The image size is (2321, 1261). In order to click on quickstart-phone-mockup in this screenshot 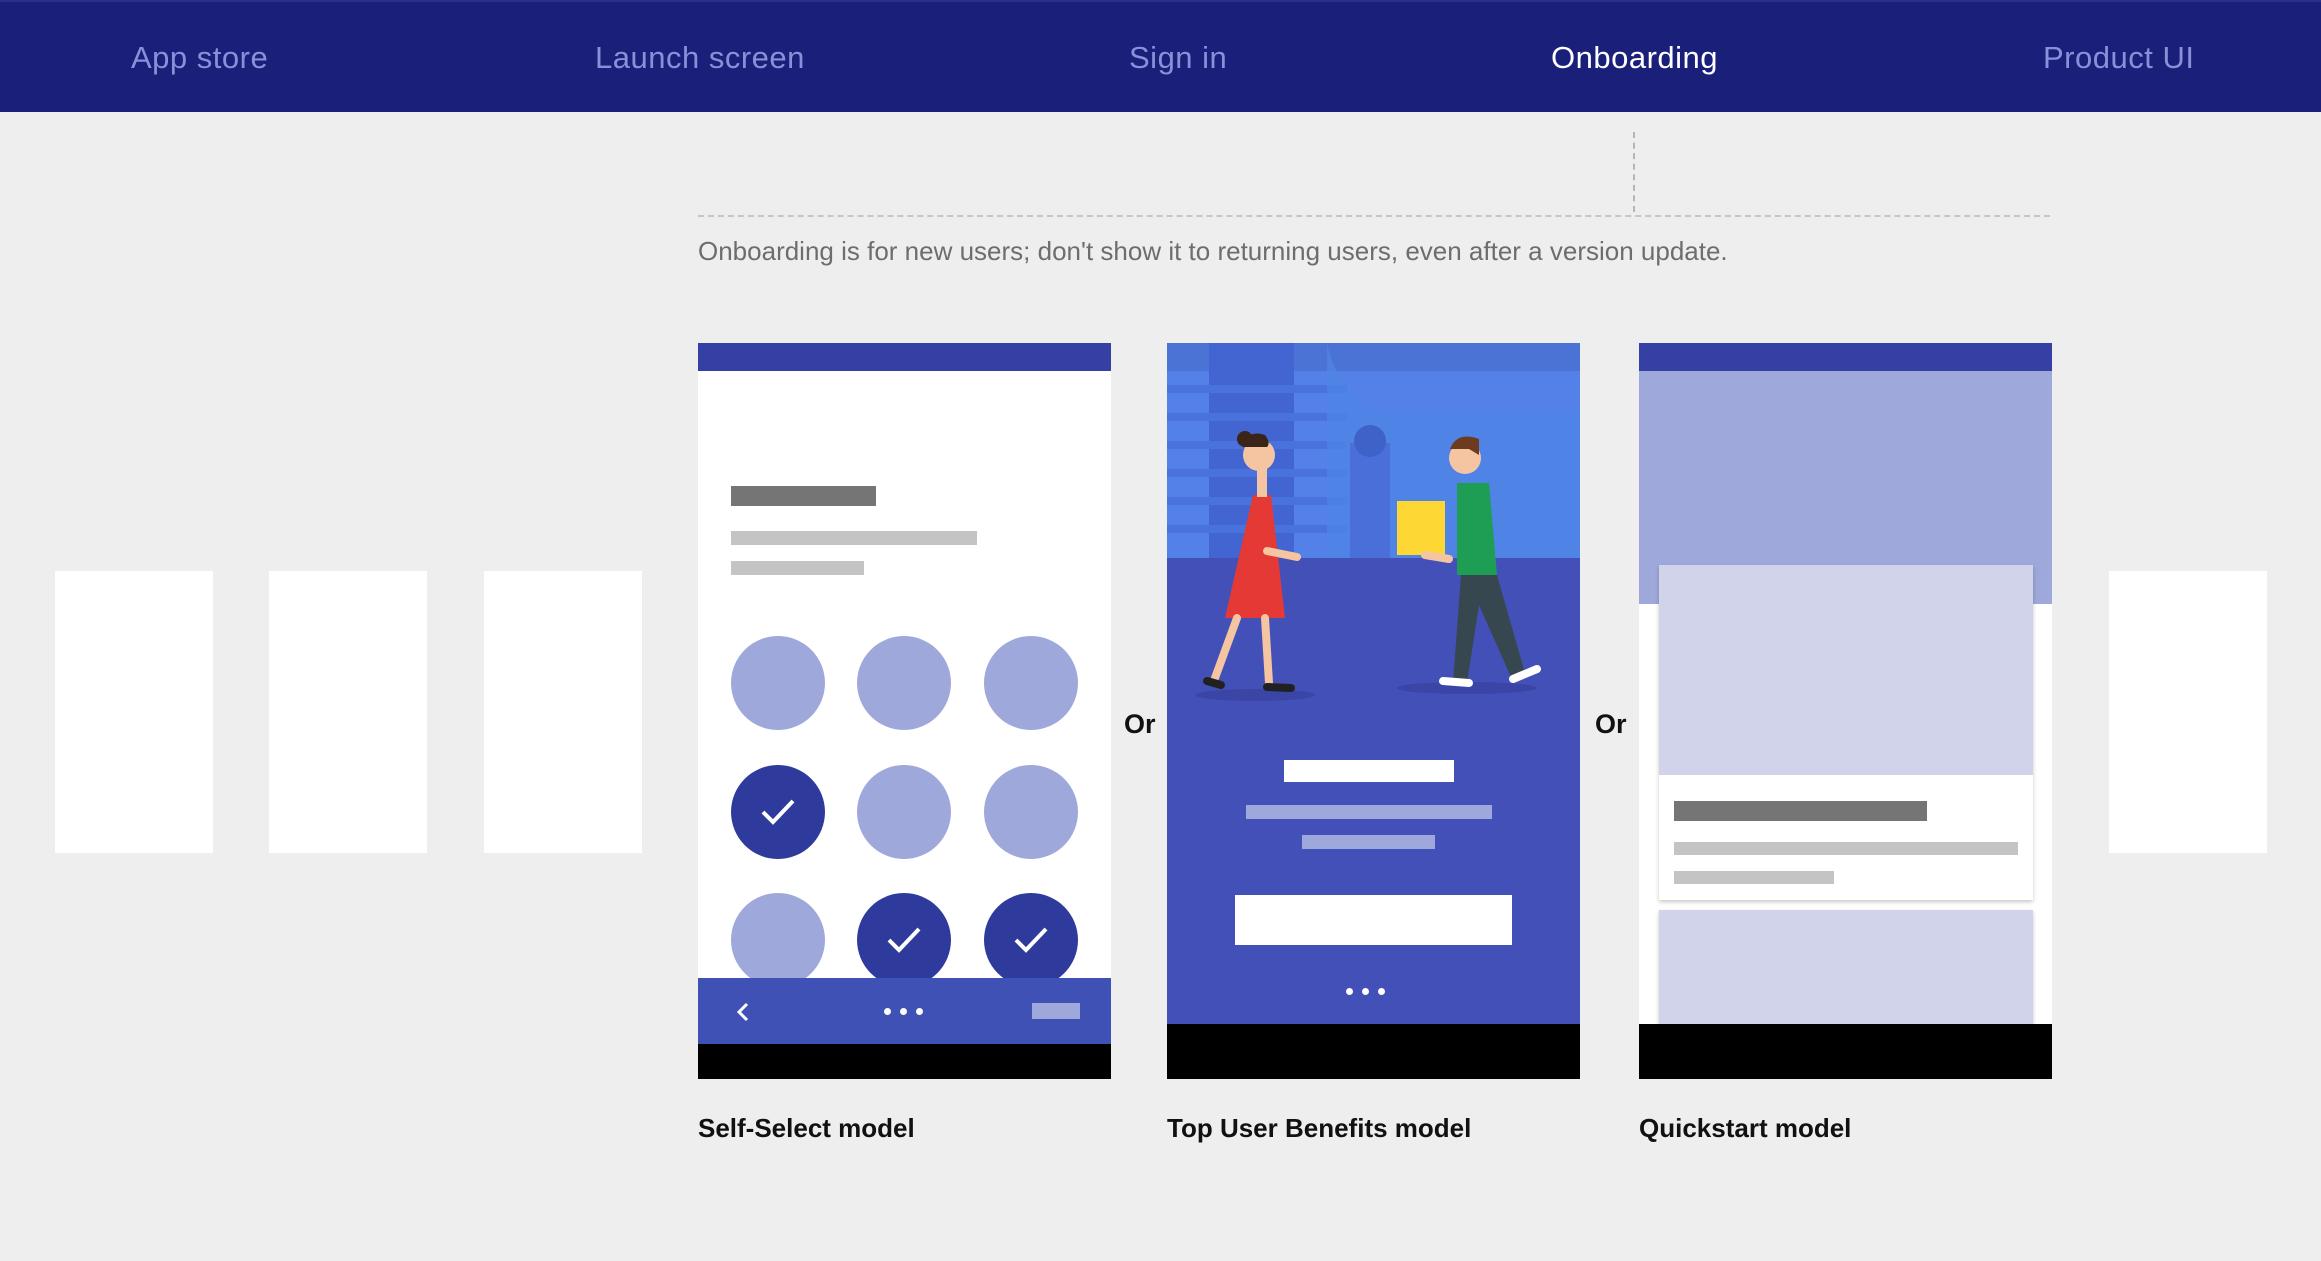, I will do `click(1845, 711)`.